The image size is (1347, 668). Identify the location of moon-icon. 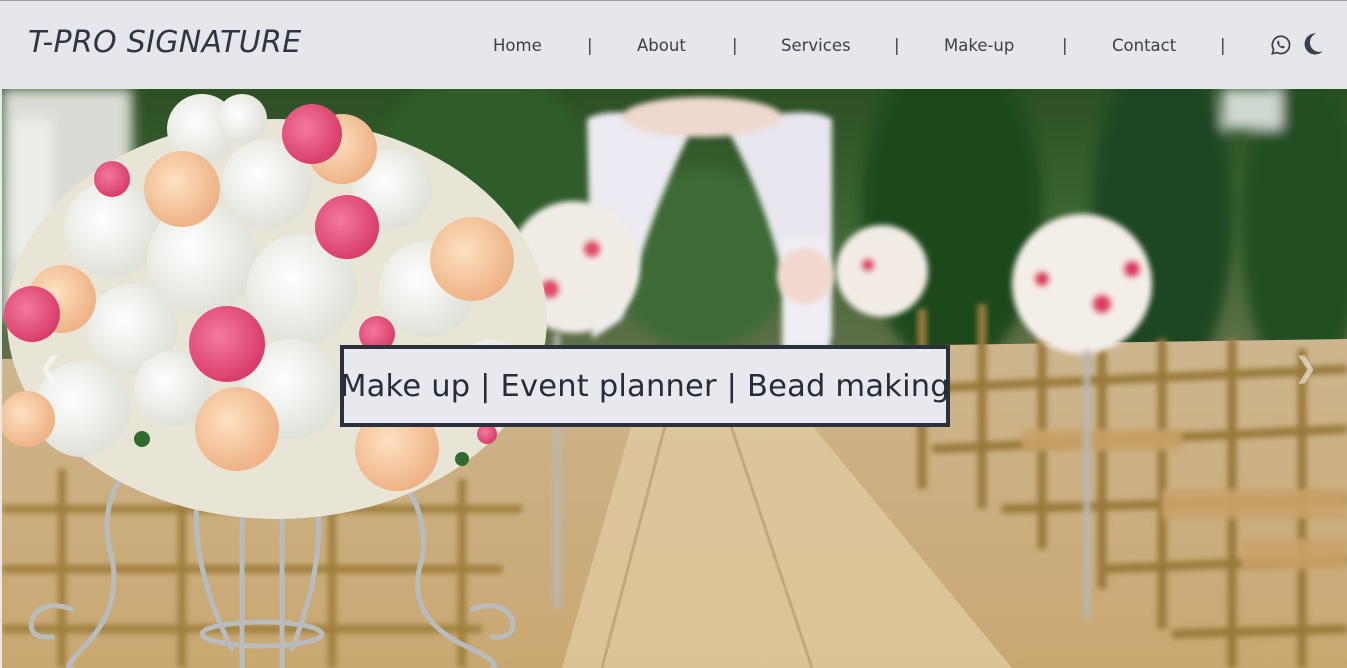
(1313, 46).